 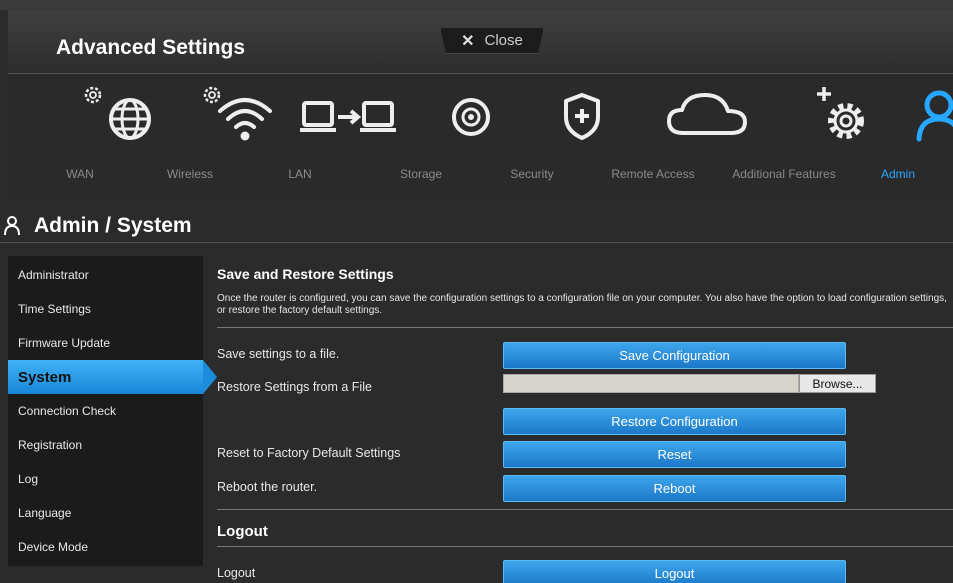 I want to click on close-button: ✕ Close, so click(x=492, y=41).